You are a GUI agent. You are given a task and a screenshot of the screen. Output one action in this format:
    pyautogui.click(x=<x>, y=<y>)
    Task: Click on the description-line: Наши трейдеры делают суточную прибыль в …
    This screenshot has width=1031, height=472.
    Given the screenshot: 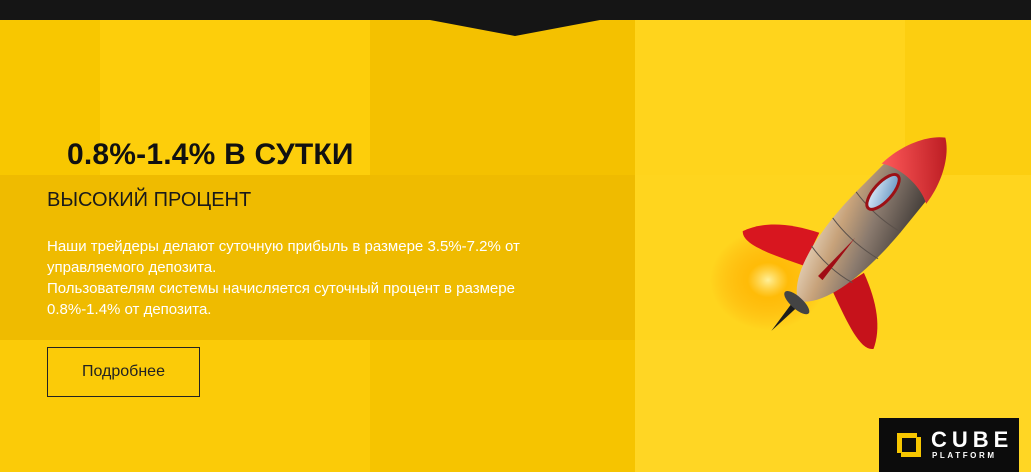 What is the action you would take?
    pyautogui.click(x=283, y=257)
    